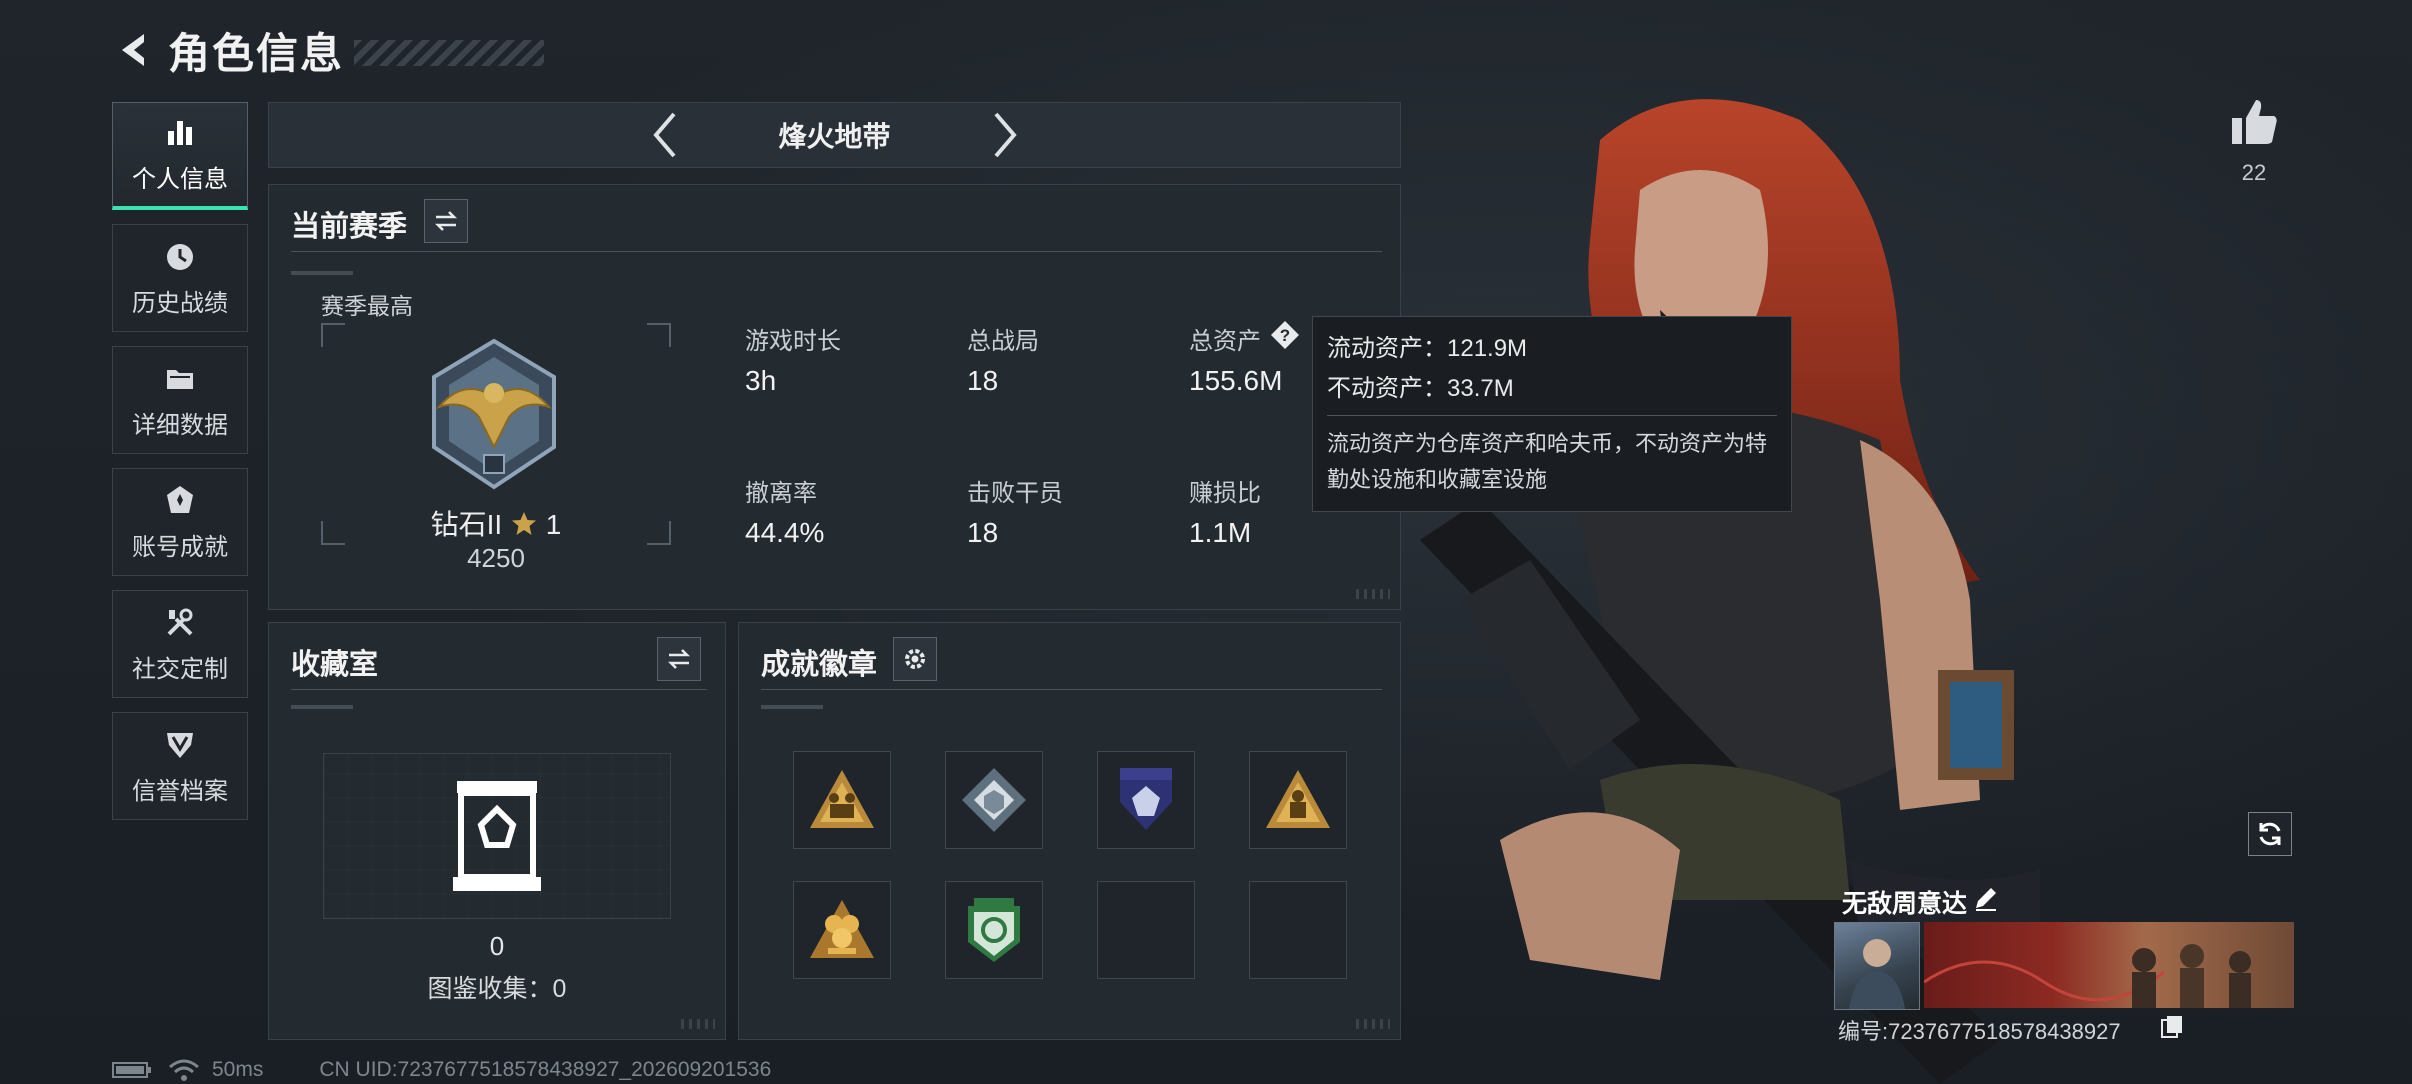 The image size is (2412, 1084). I want to click on mode-title: 烽火地带, so click(834, 136).